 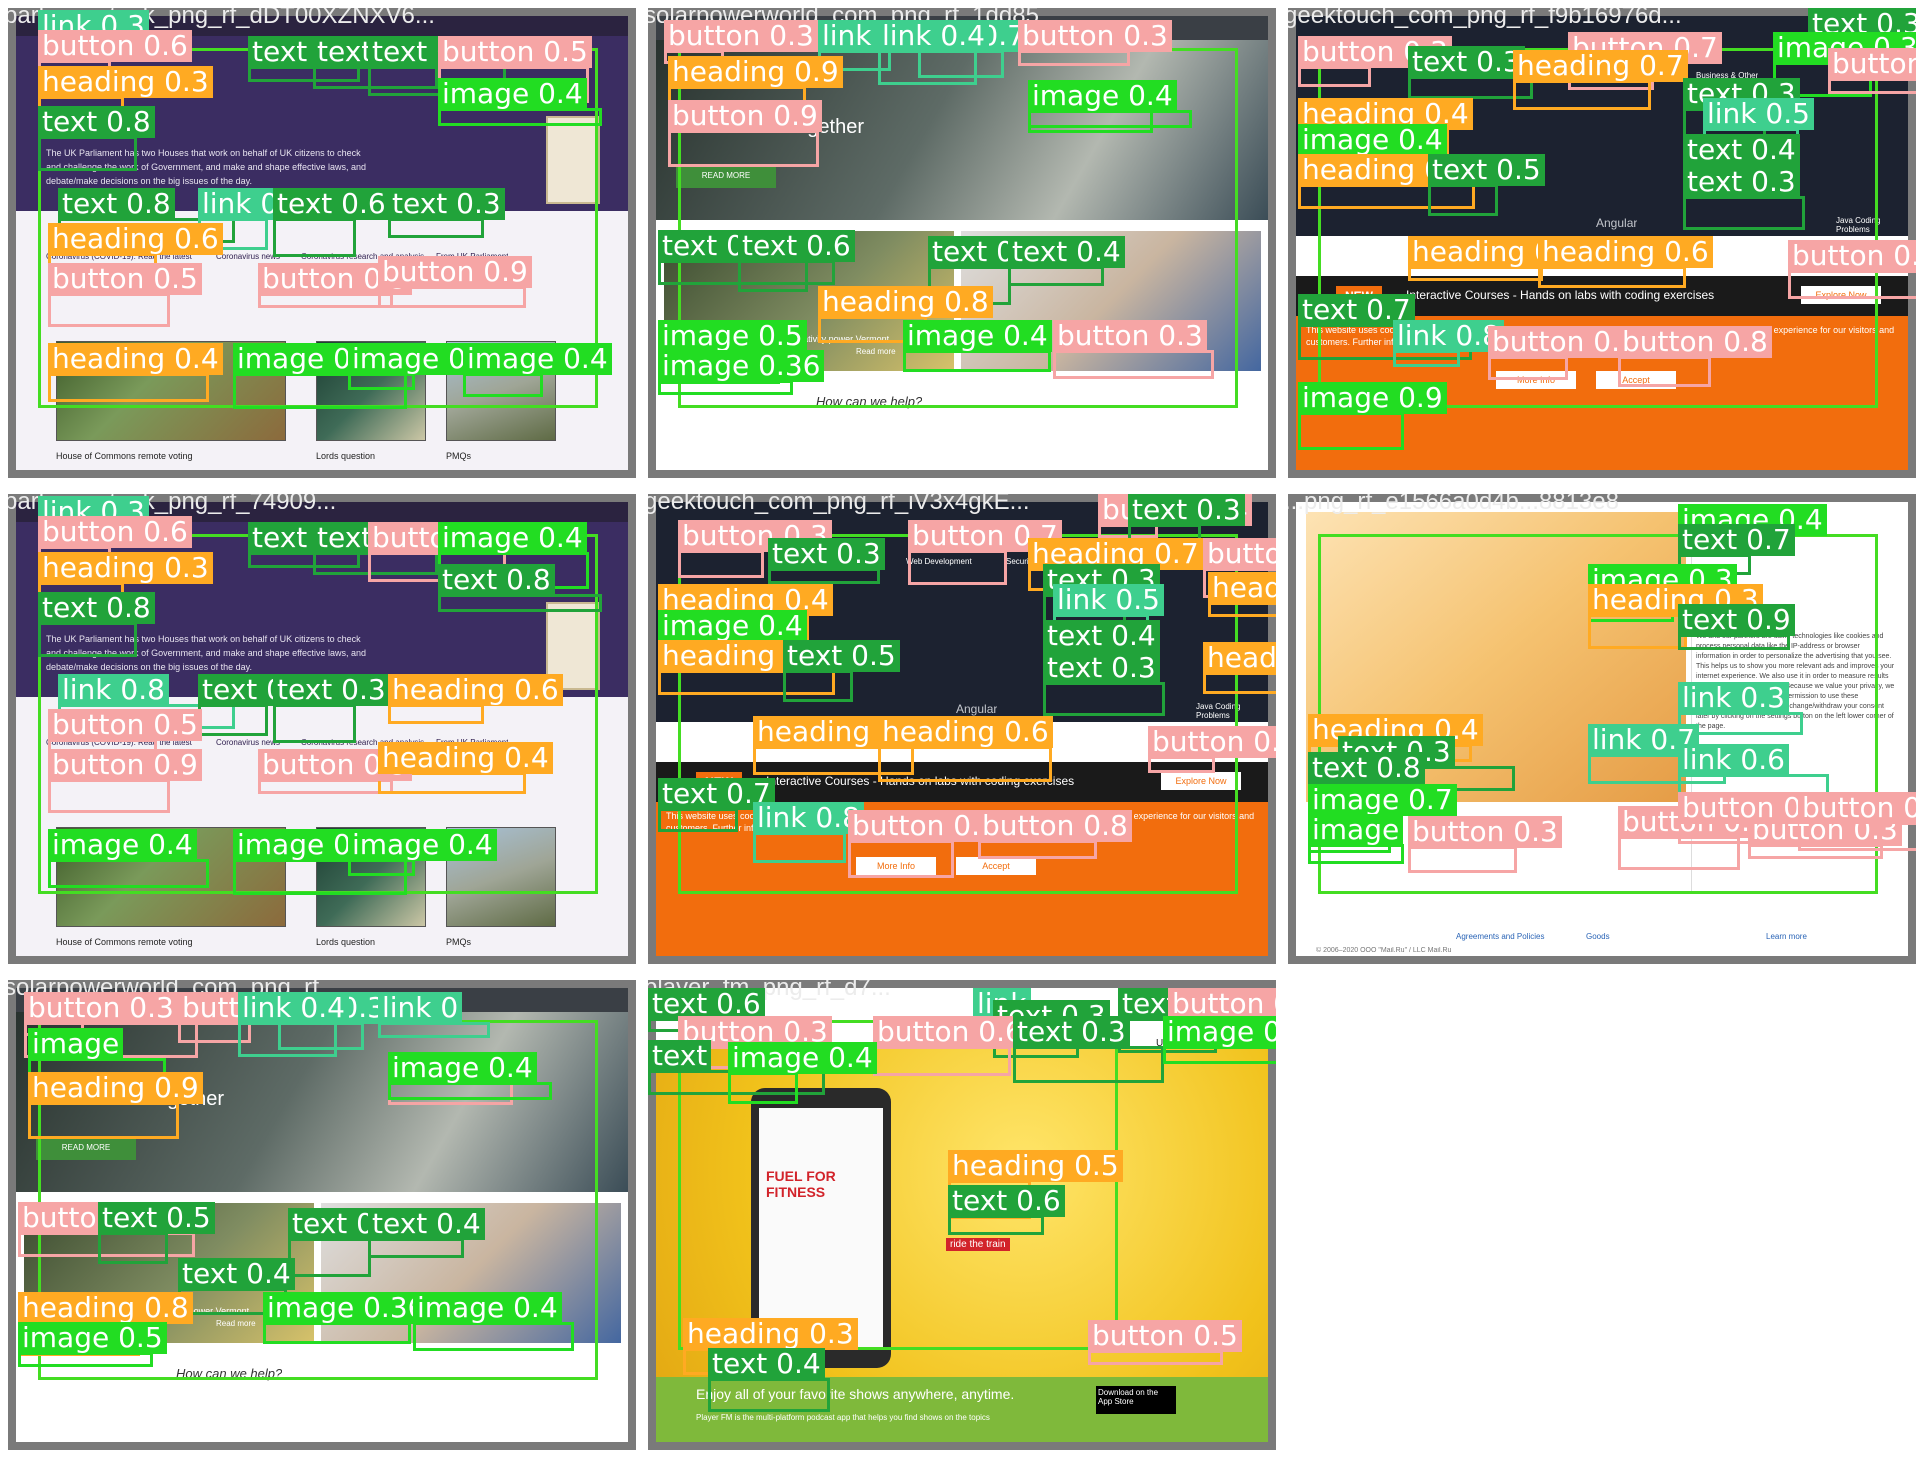 I want to click on agreements-link: Agreements and Policies, so click(x=1500, y=936).